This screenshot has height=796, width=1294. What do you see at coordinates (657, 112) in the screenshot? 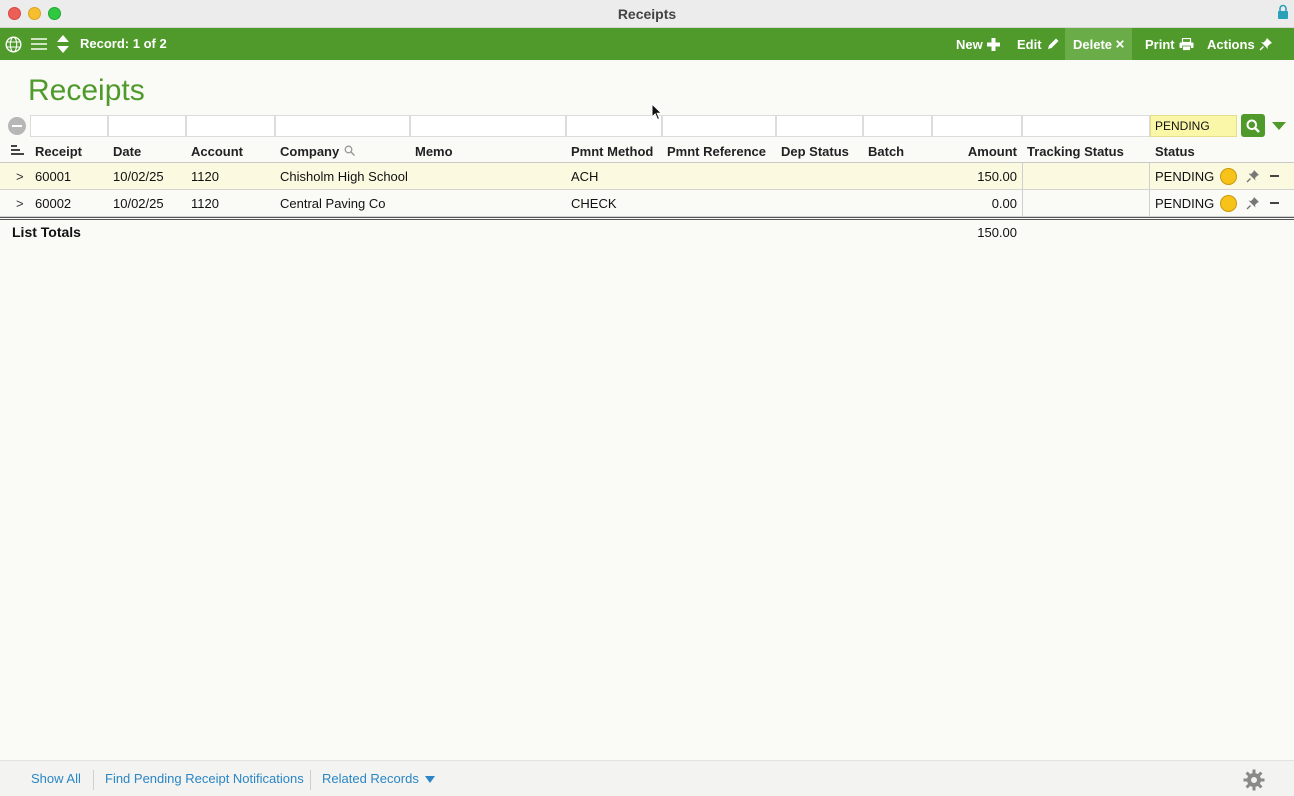
I see `mouse-cursor-icon` at bounding box center [657, 112].